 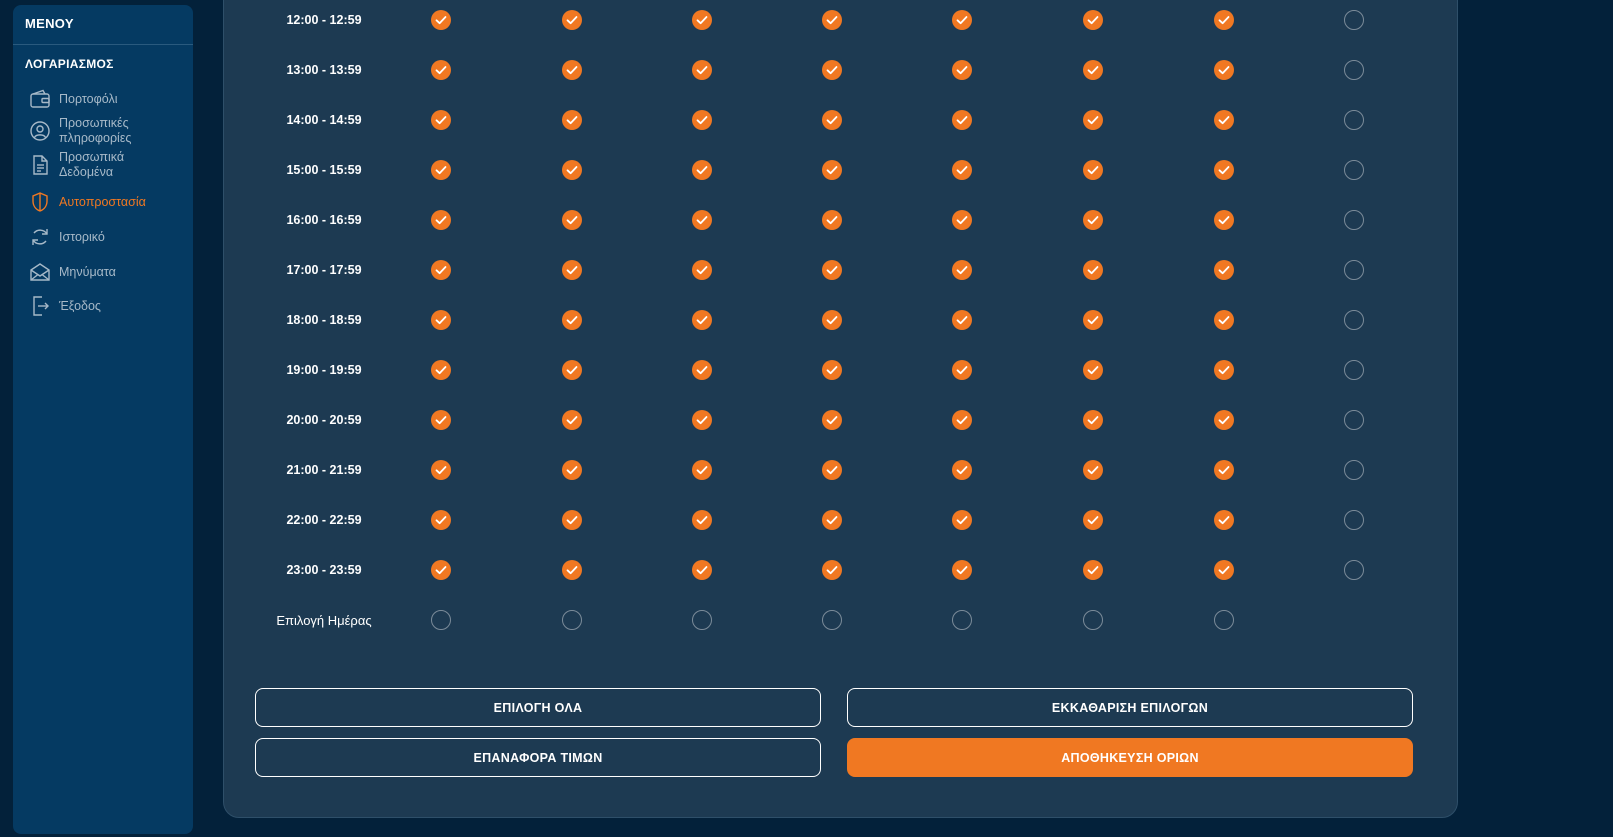 I want to click on save-limits-button: ΑΠΟΘΗΚΕΥΣΗ ΟΡΙΩΝ, so click(x=1130, y=757).